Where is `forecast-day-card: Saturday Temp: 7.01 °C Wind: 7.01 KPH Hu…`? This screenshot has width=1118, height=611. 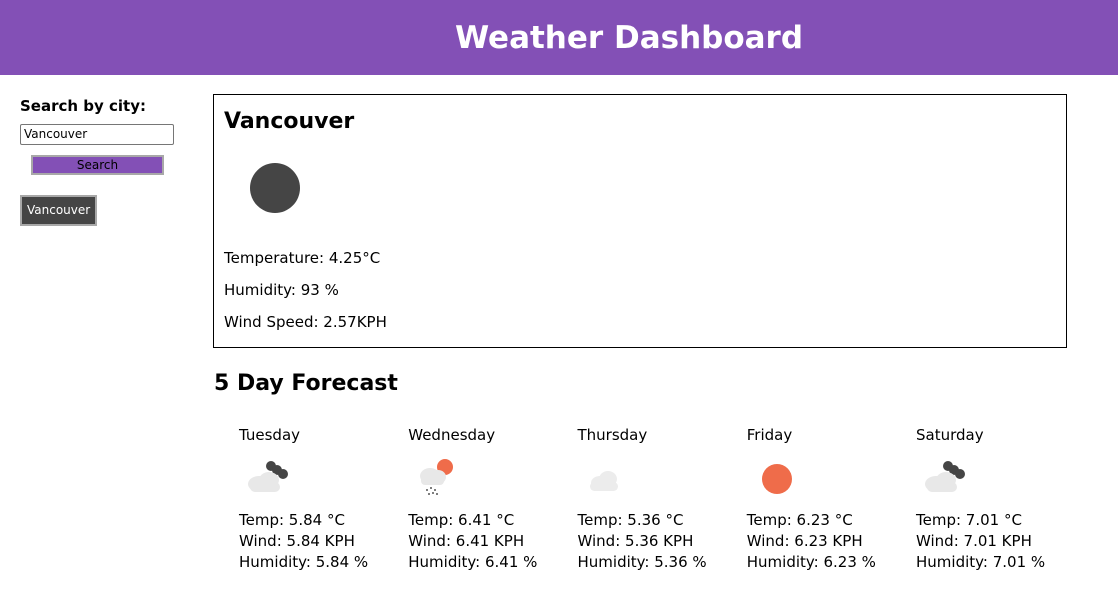
forecast-day-card: Saturday Temp: 7.01 °C Wind: 7.01 KPH Hu… is located at coordinates (1000, 499).